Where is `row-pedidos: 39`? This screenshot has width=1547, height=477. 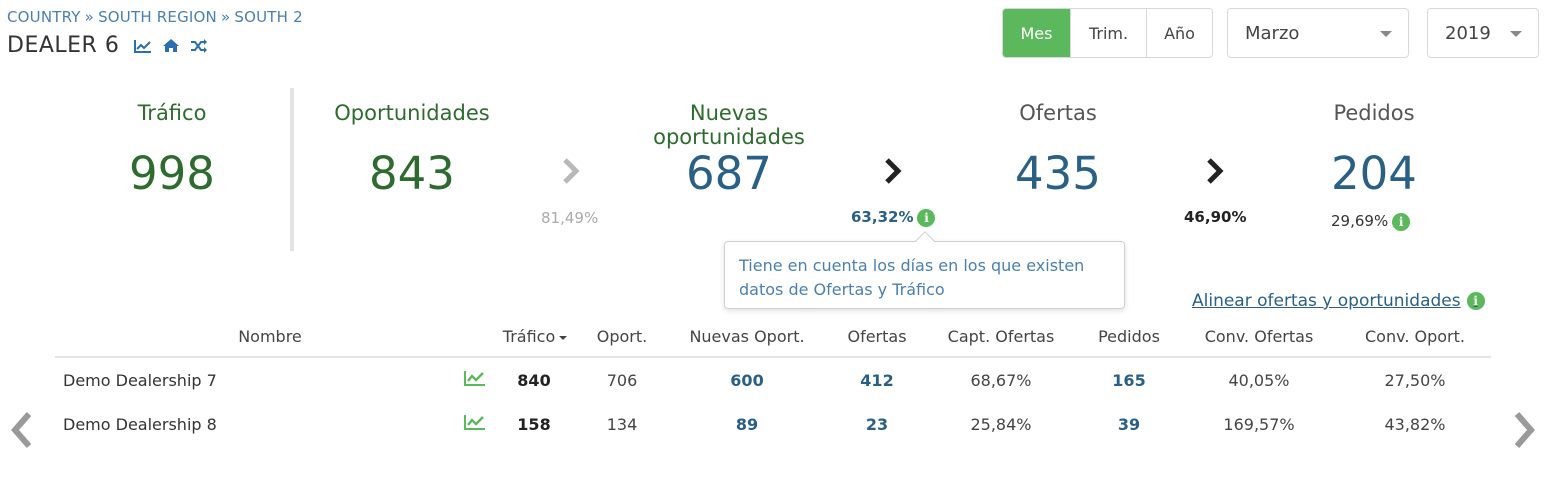
row-pedidos: 39 is located at coordinates (1129, 424).